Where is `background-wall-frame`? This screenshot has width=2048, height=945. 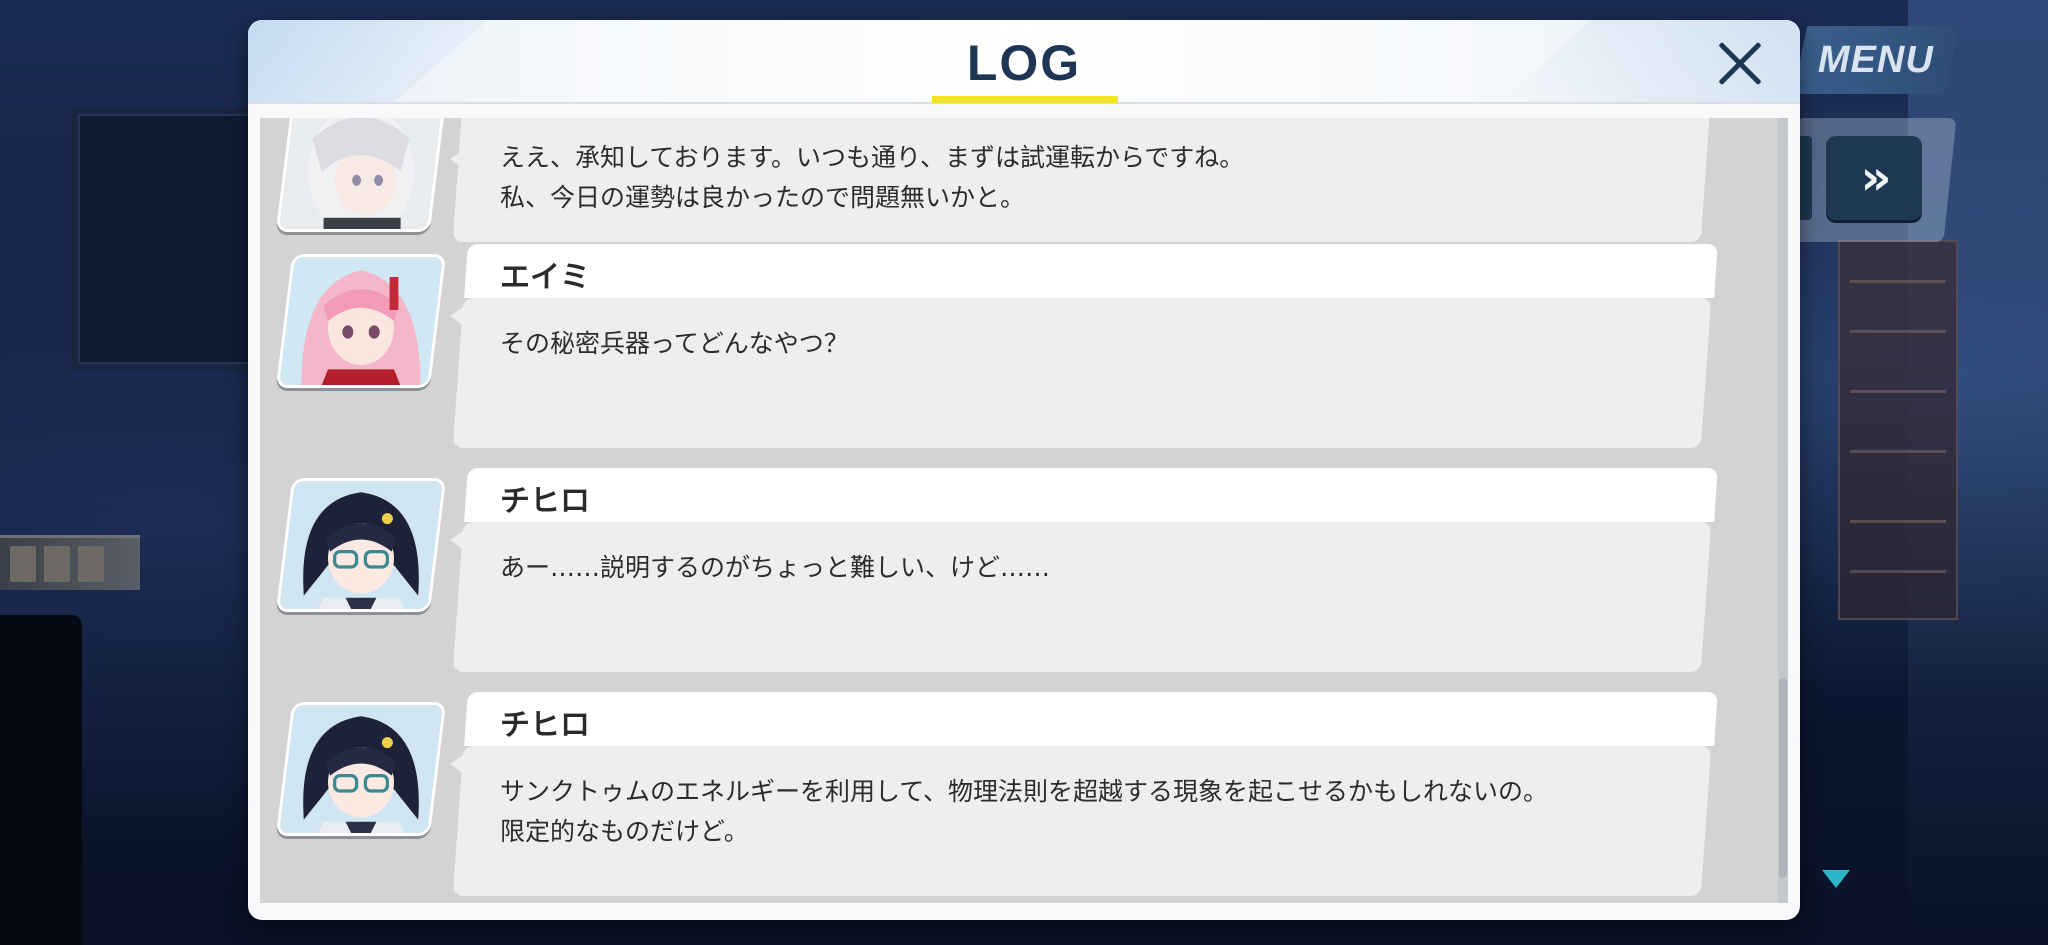 background-wall-frame is located at coordinates (168, 239).